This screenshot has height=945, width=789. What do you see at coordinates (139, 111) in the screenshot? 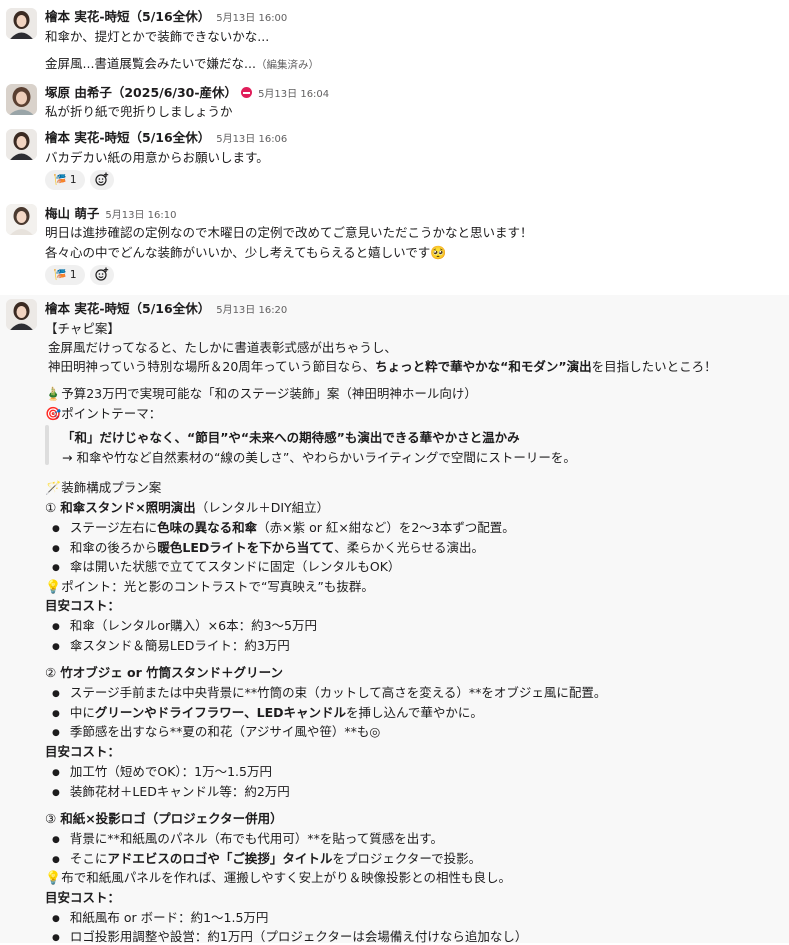
I see `message-text: 私が折り紙で兜折りしましょうか` at bounding box center [139, 111].